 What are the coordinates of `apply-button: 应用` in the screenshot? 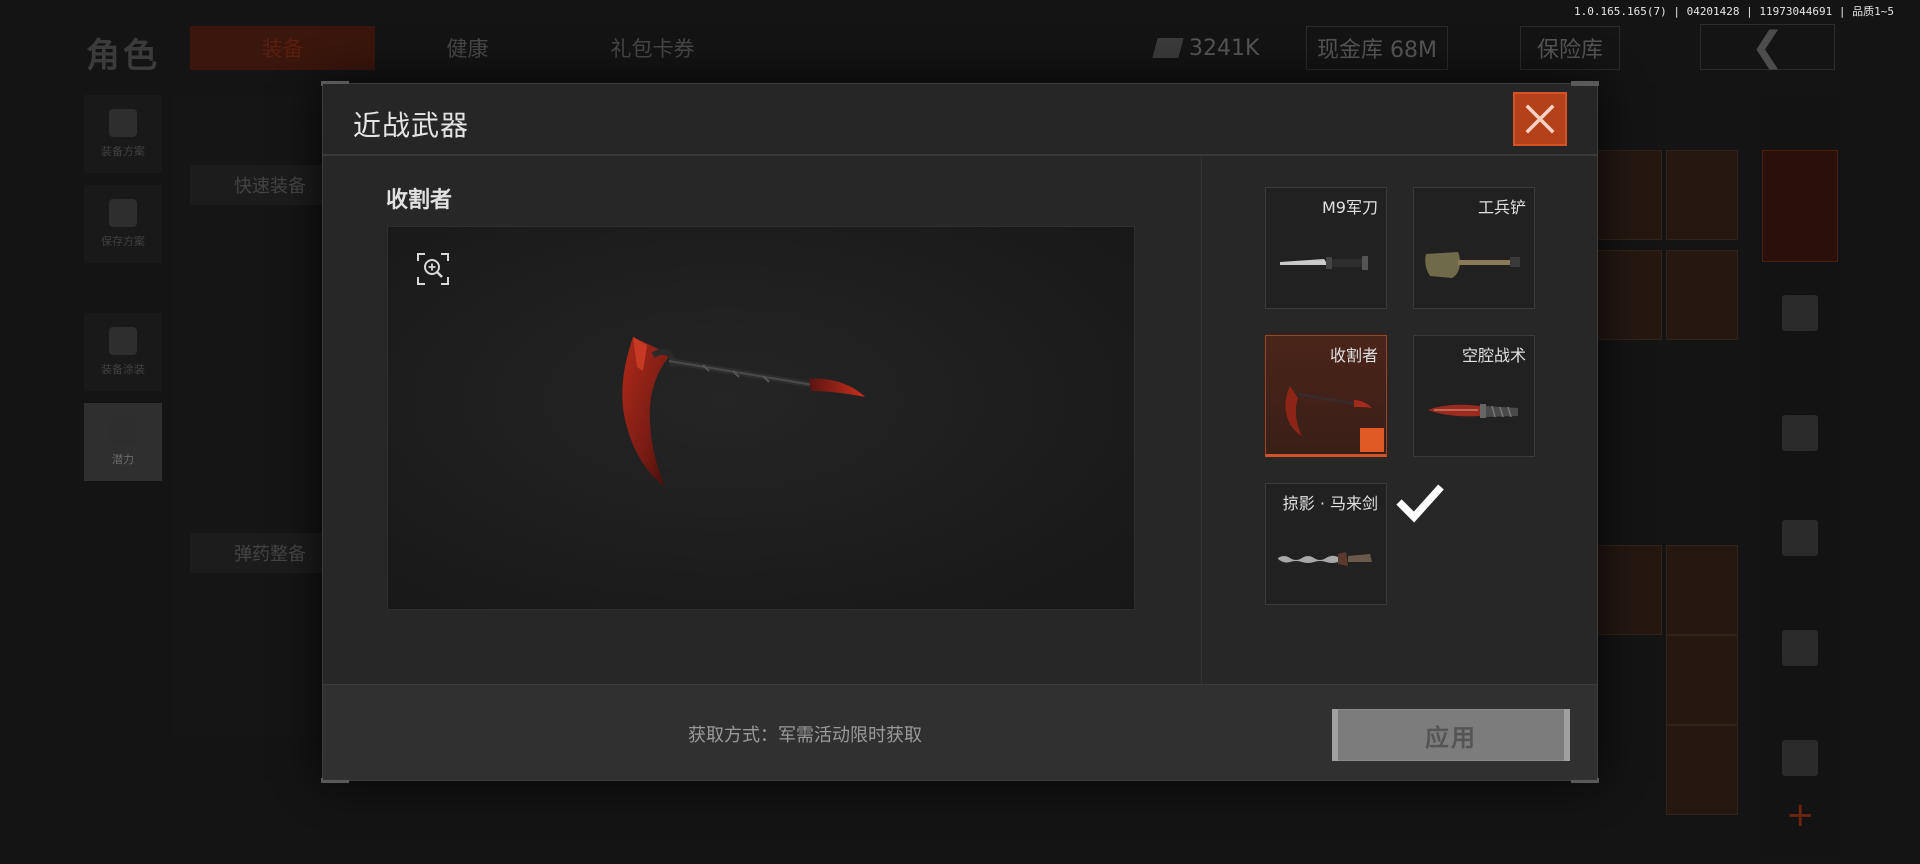 It's located at (1451, 735).